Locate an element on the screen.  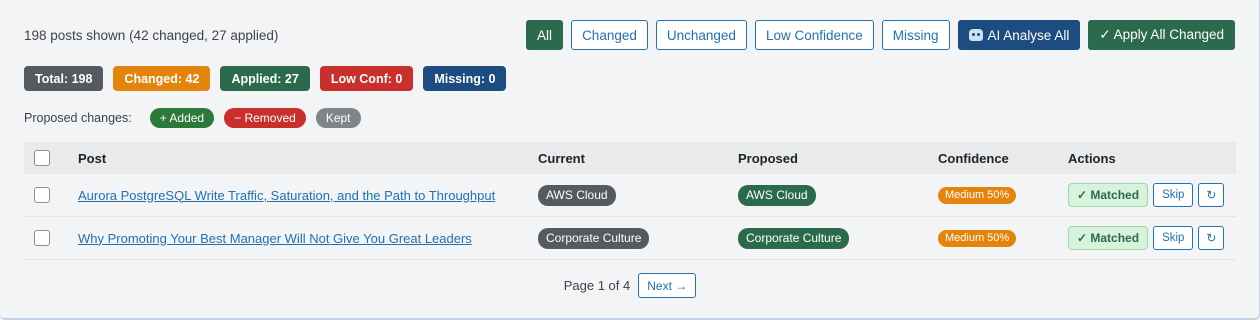
filter-unchanged-button: Unchanged is located at coordinates (701, 35).